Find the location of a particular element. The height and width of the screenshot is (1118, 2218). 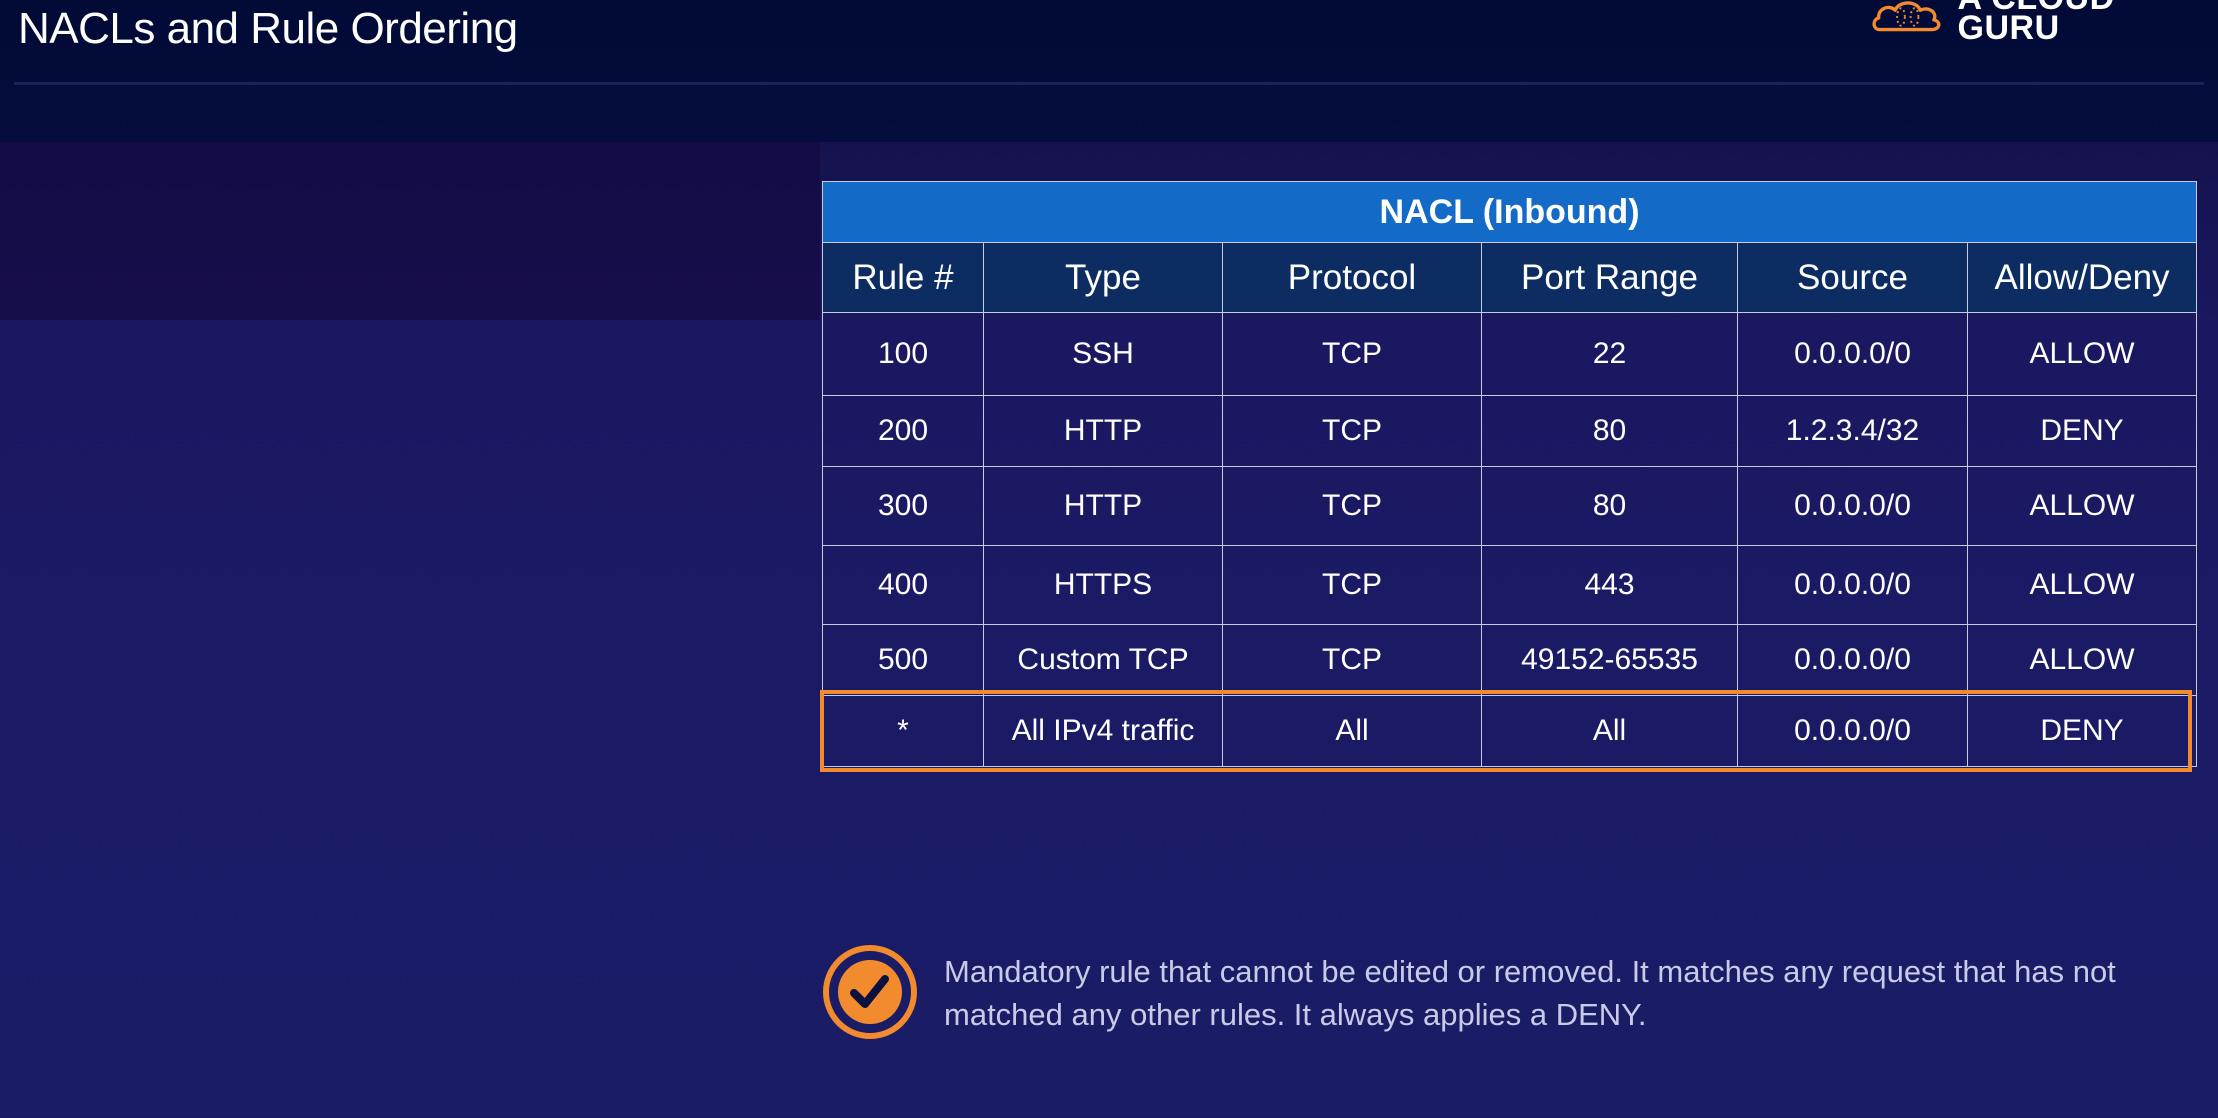

table-row: 100 SSH TCP 22 0.0.0.0/0 ALLOW is located at coordinates (1510, 354).